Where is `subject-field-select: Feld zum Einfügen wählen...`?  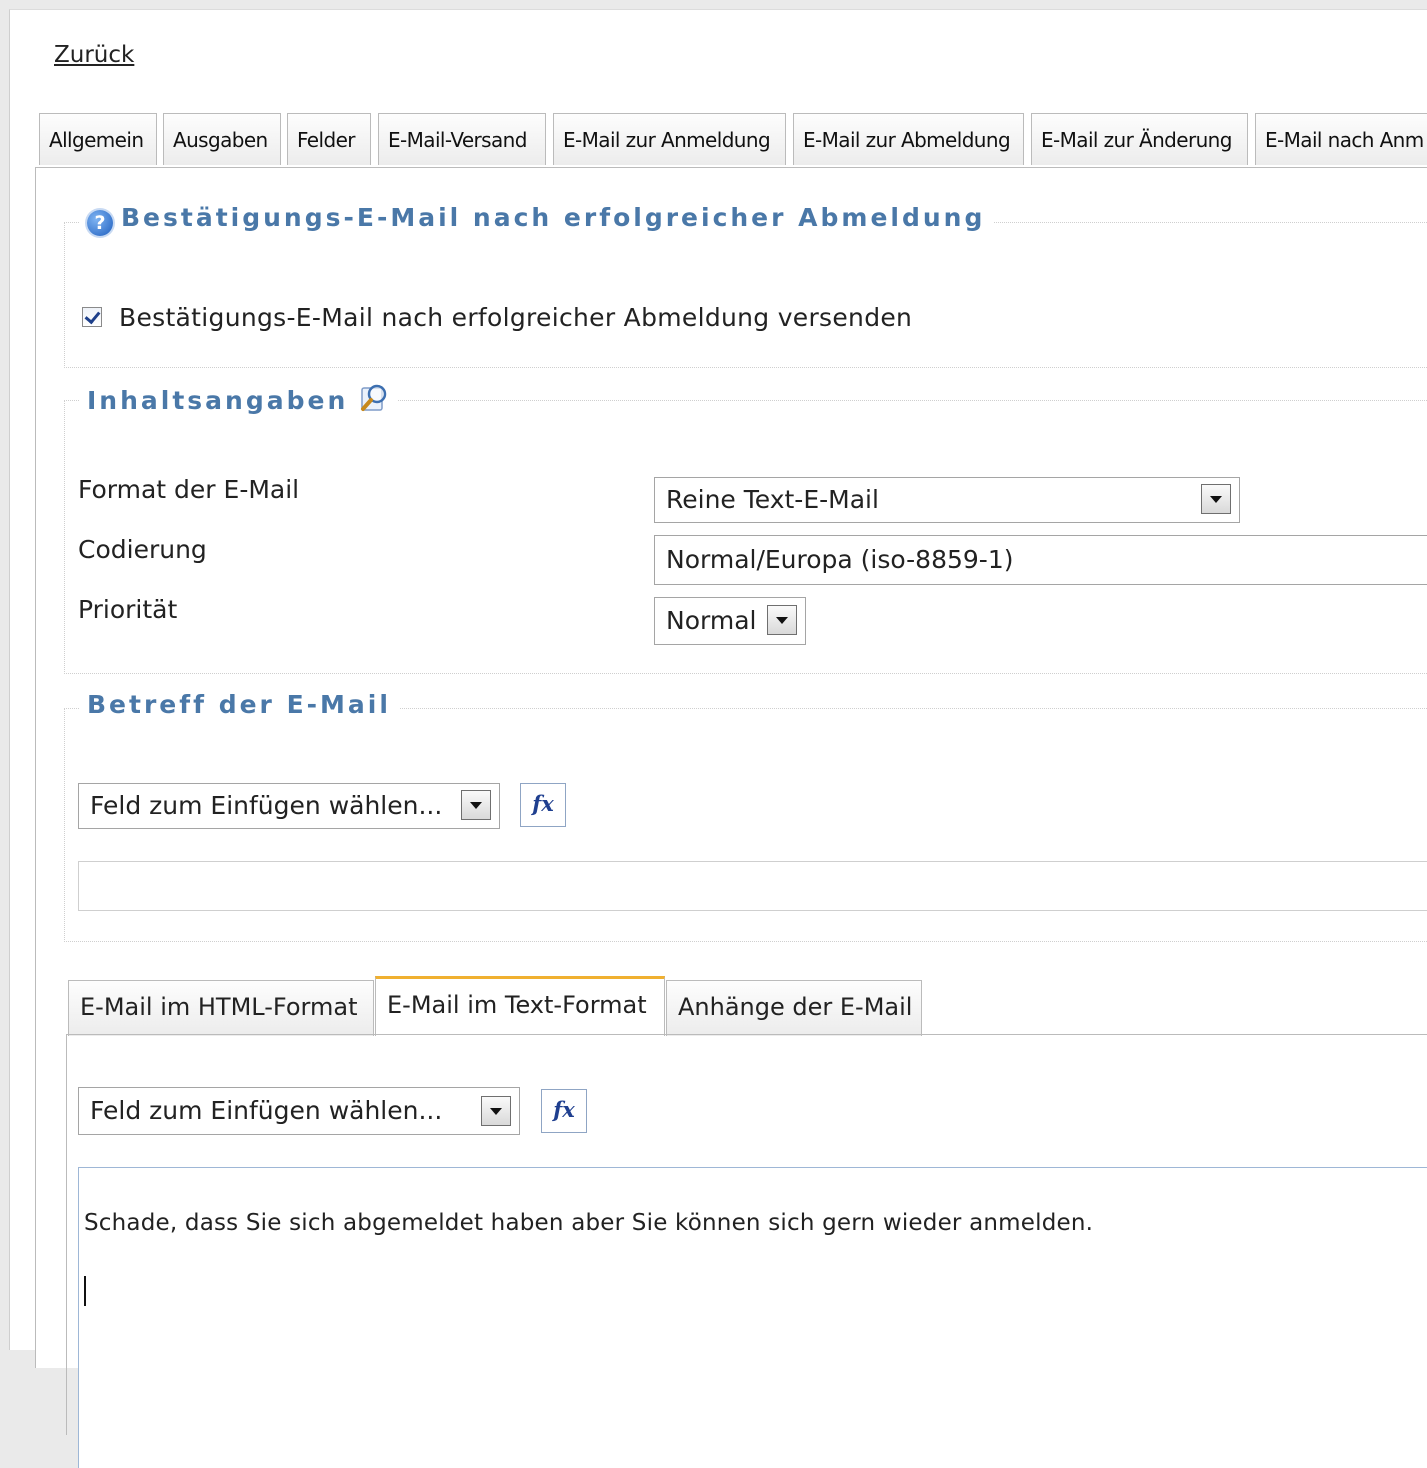
subject-field-select: Feld zum Einfügen wählen... is located at coordinates (289, 806).